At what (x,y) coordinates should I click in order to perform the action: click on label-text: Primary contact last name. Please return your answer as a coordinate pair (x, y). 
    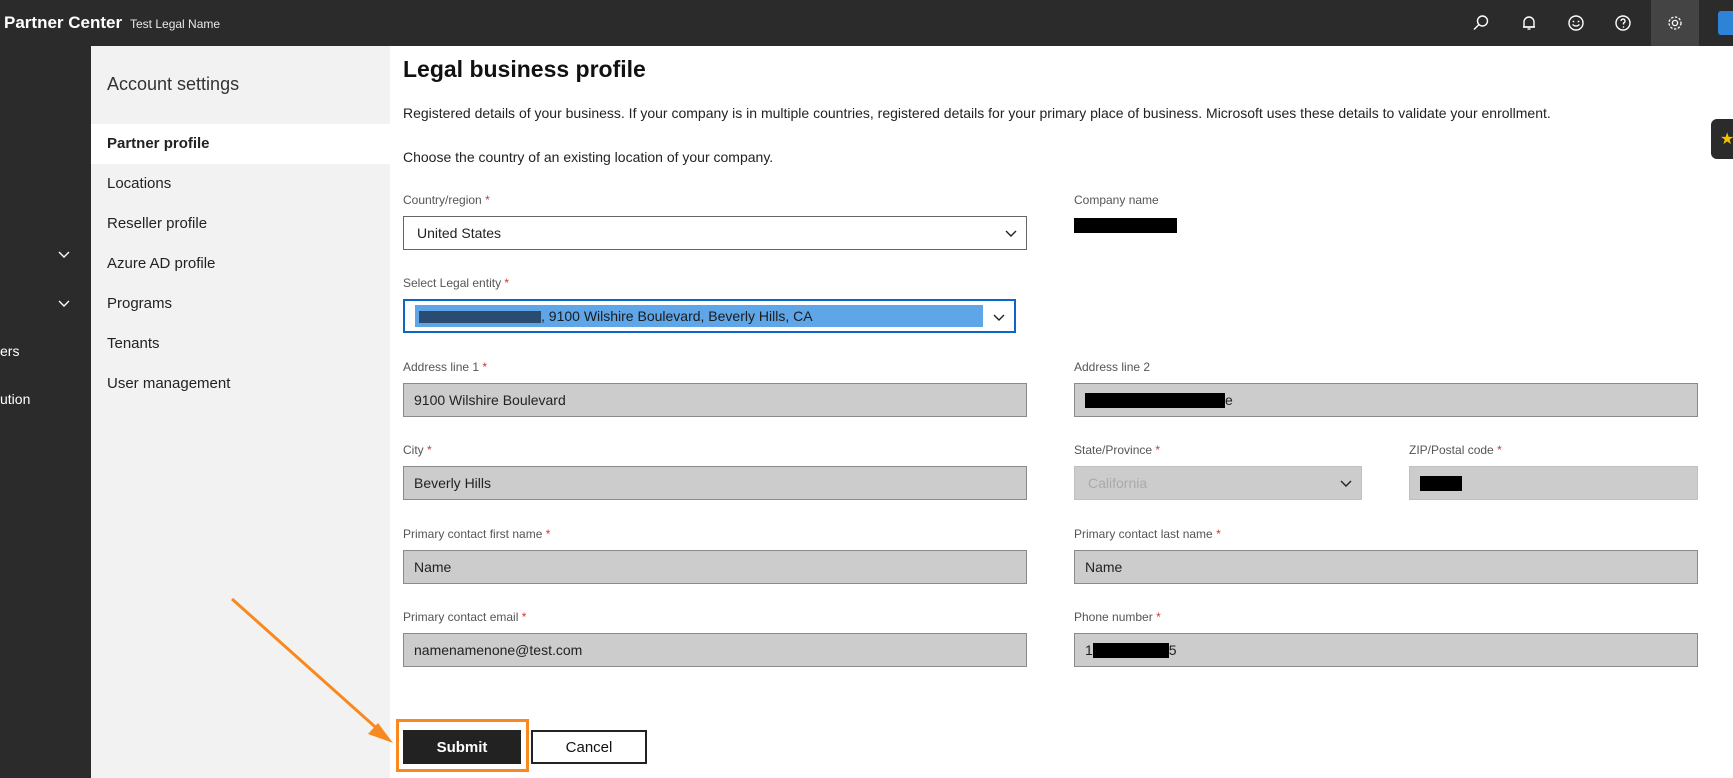
    Looking at the image, I should click on (1143, 534).